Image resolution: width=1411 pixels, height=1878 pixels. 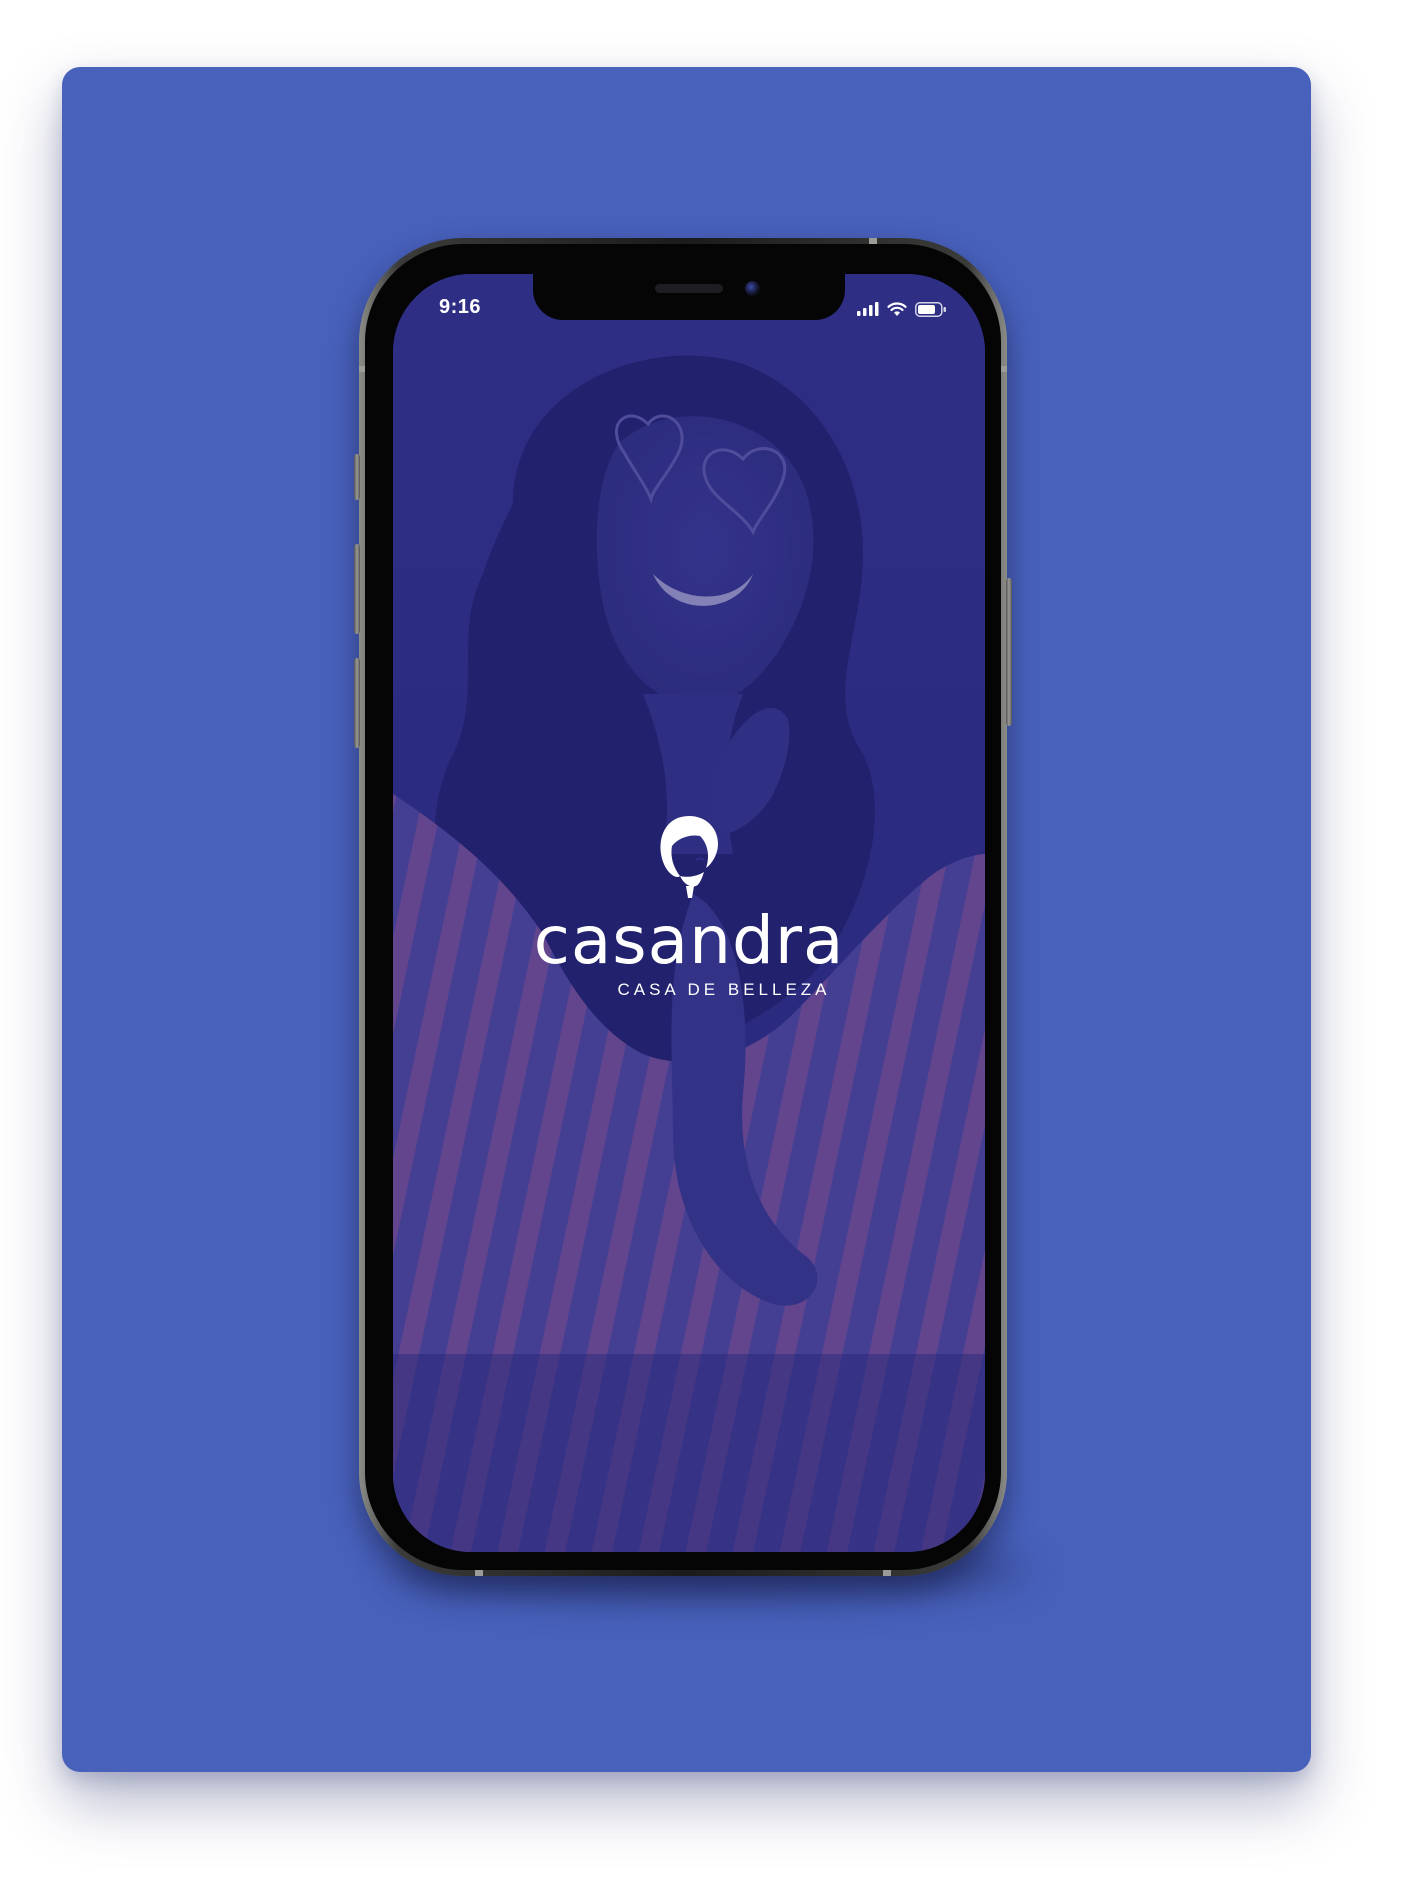 What do you see at coordinates (1009, 652) in the screenshot?
I see `power-button` at bounding box center [1009, 652].